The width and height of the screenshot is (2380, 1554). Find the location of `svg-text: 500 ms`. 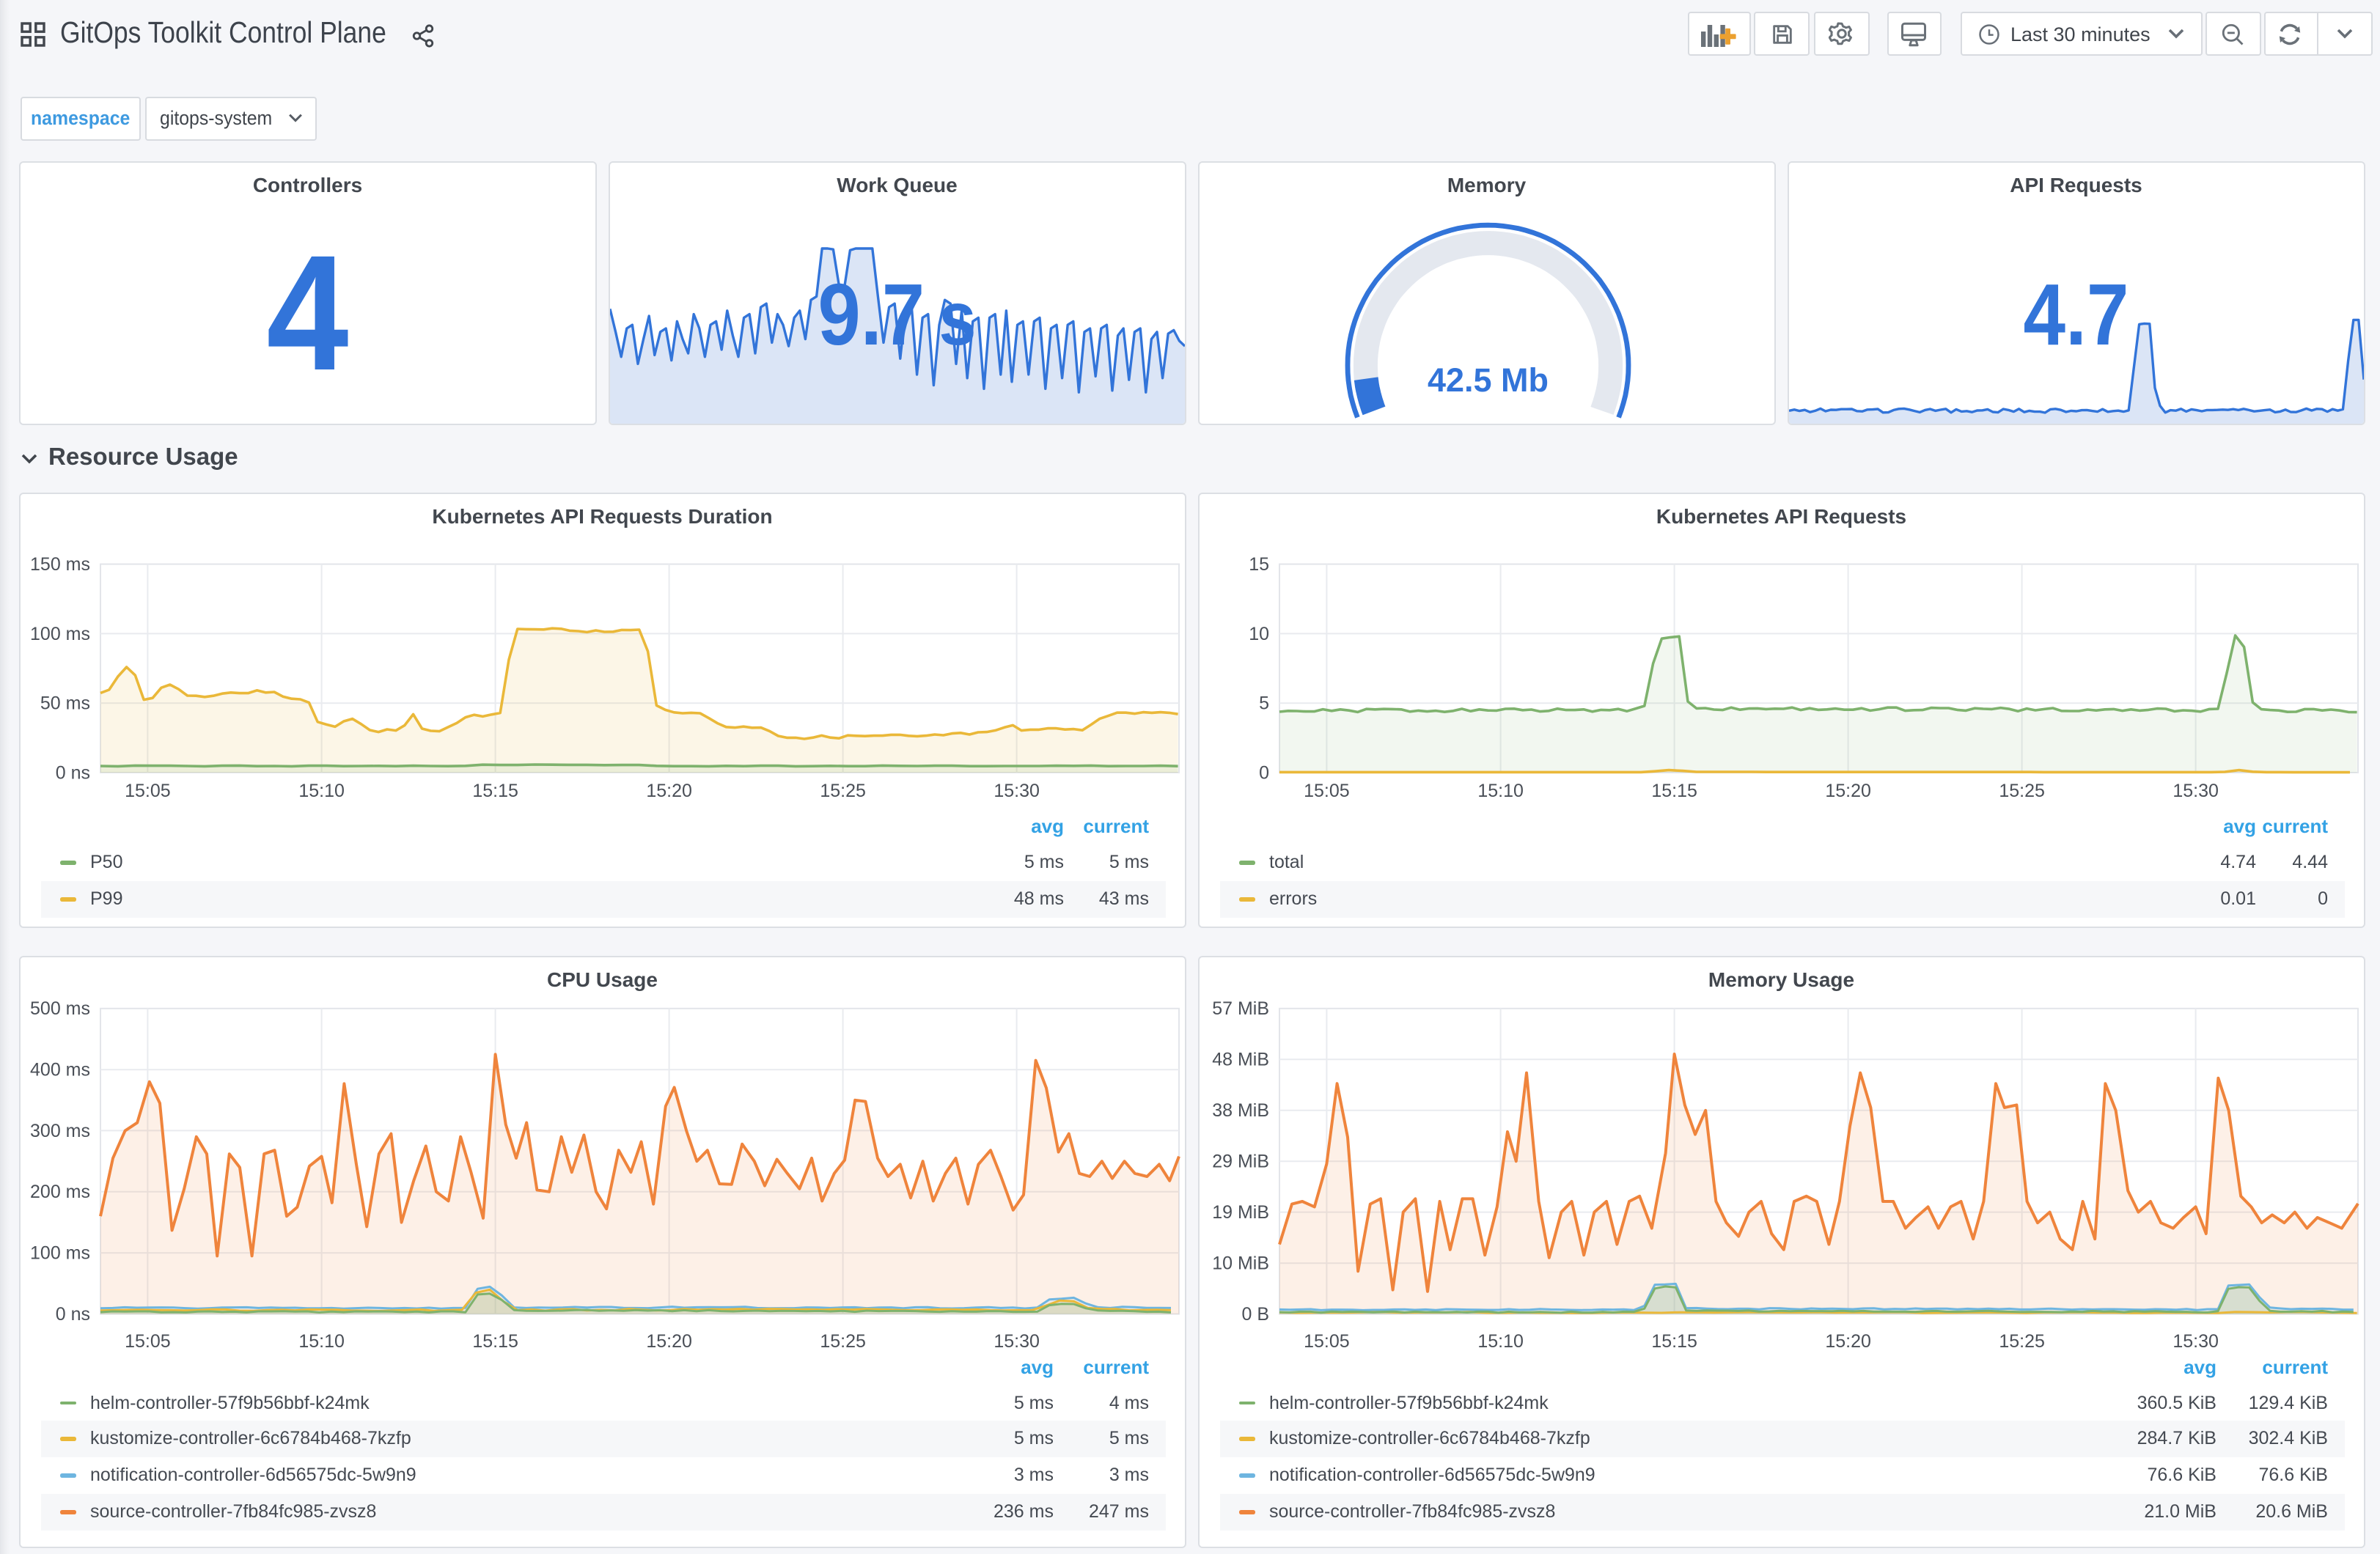

svg-text: 500 ms is located at coordinates (60, 1008).